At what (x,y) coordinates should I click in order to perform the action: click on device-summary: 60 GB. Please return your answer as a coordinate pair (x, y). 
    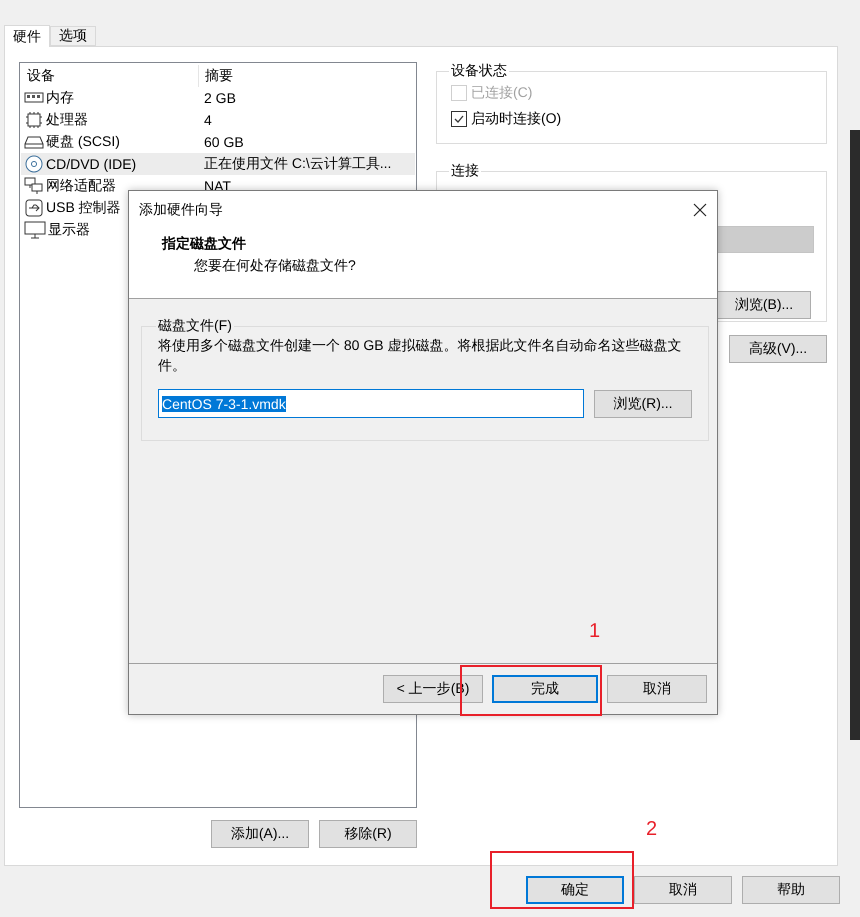
    Looking at the image, I should click on (224, 142).